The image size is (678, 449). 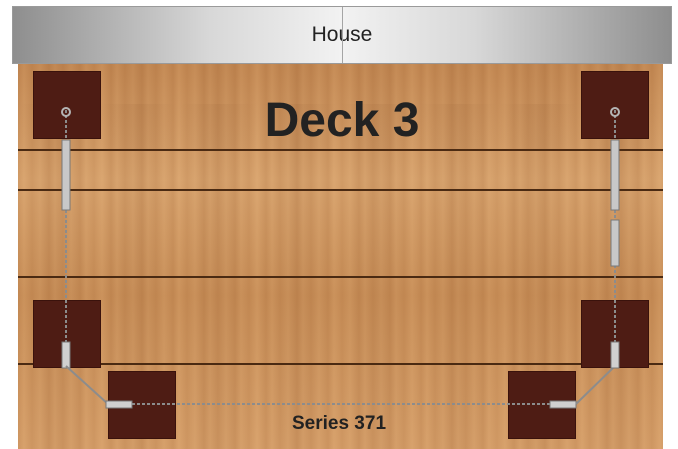 I want to click on deck-title: Deck 3, so click(x=342, y=120).